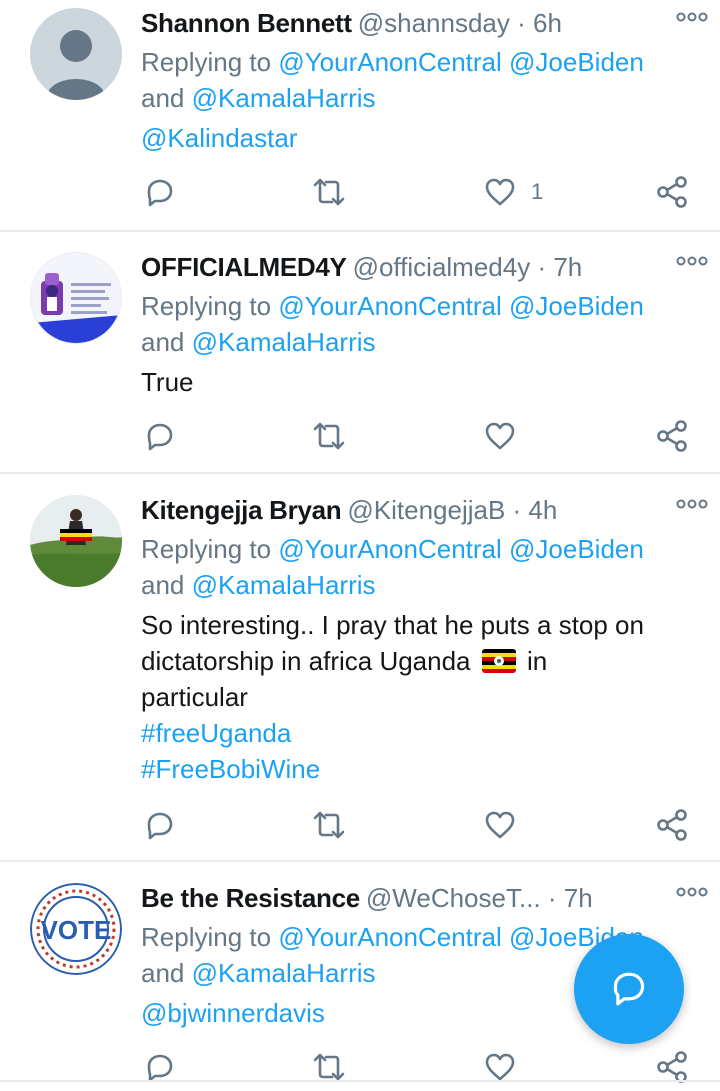 This screenshot has height=1091, width=720. What do you see at coordinates (216, 733) in the screenshot?
I see `hashtag-link: #freeUganda` at bounding box center [216, 733].